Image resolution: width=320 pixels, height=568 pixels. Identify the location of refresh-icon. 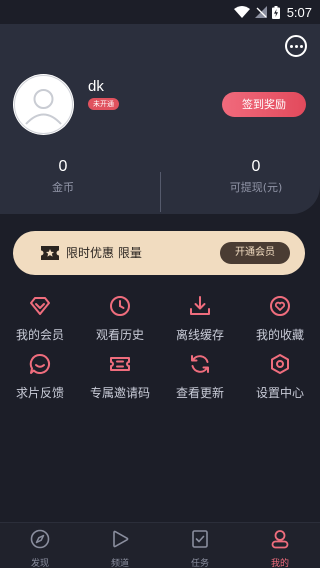
(200, 364).